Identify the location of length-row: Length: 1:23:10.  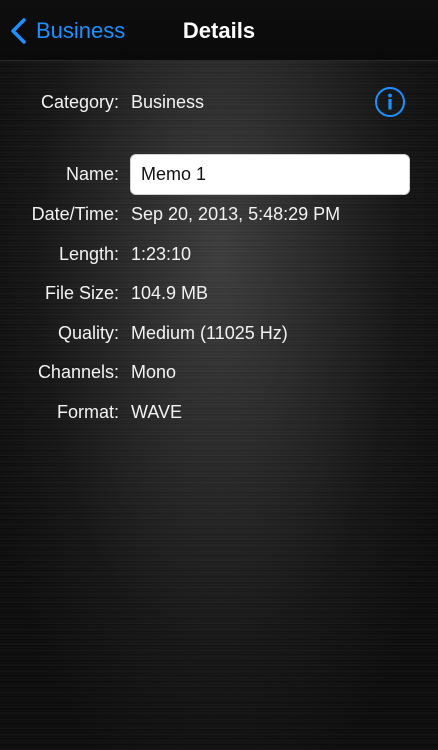
(219, 254).